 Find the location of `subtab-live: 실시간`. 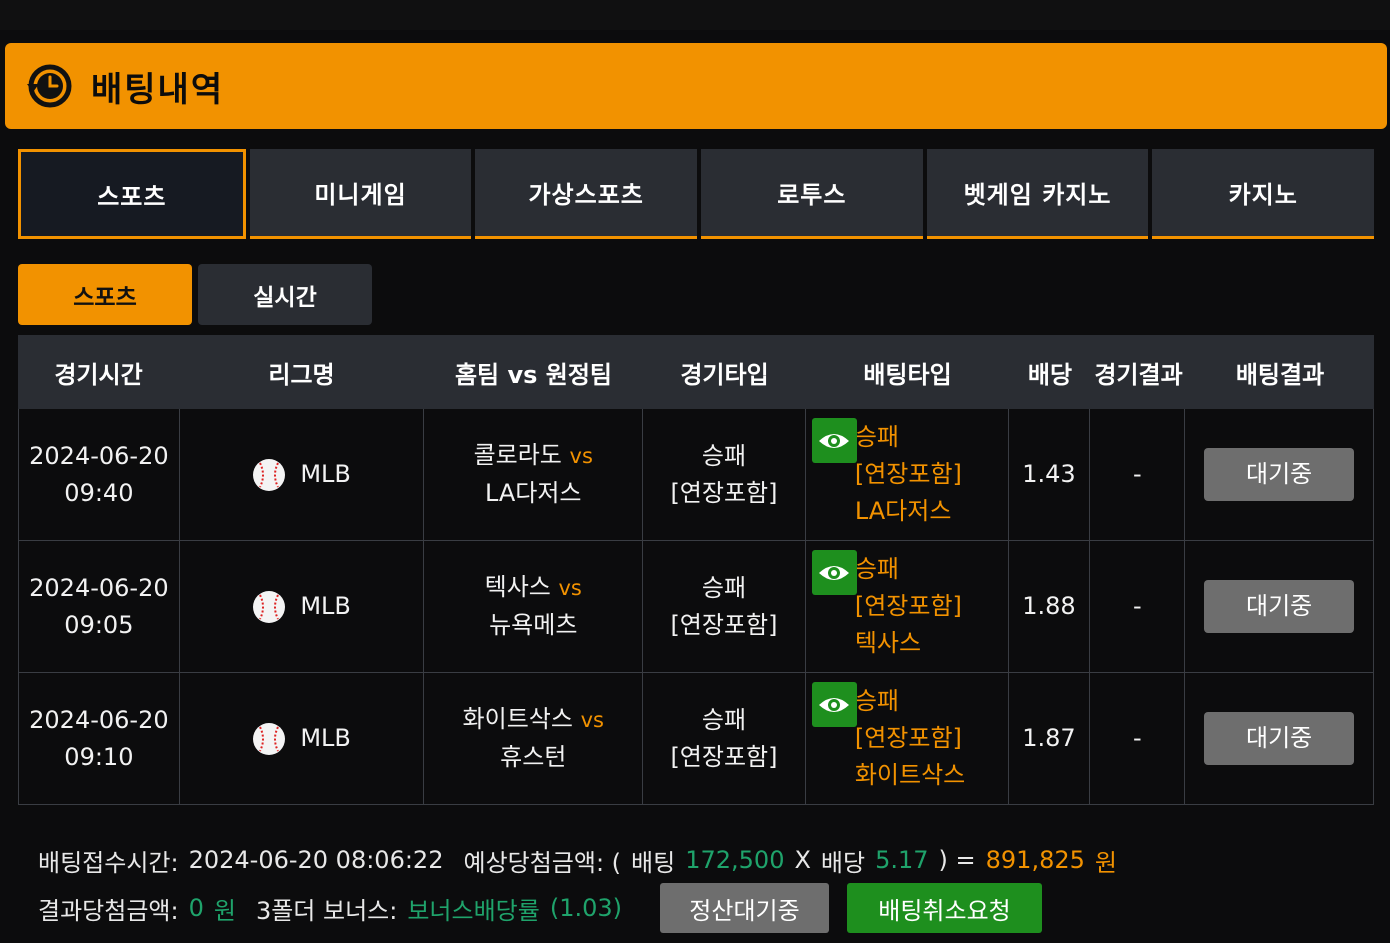

subtab-live: 실시간 is located at coordinates (285, 294).